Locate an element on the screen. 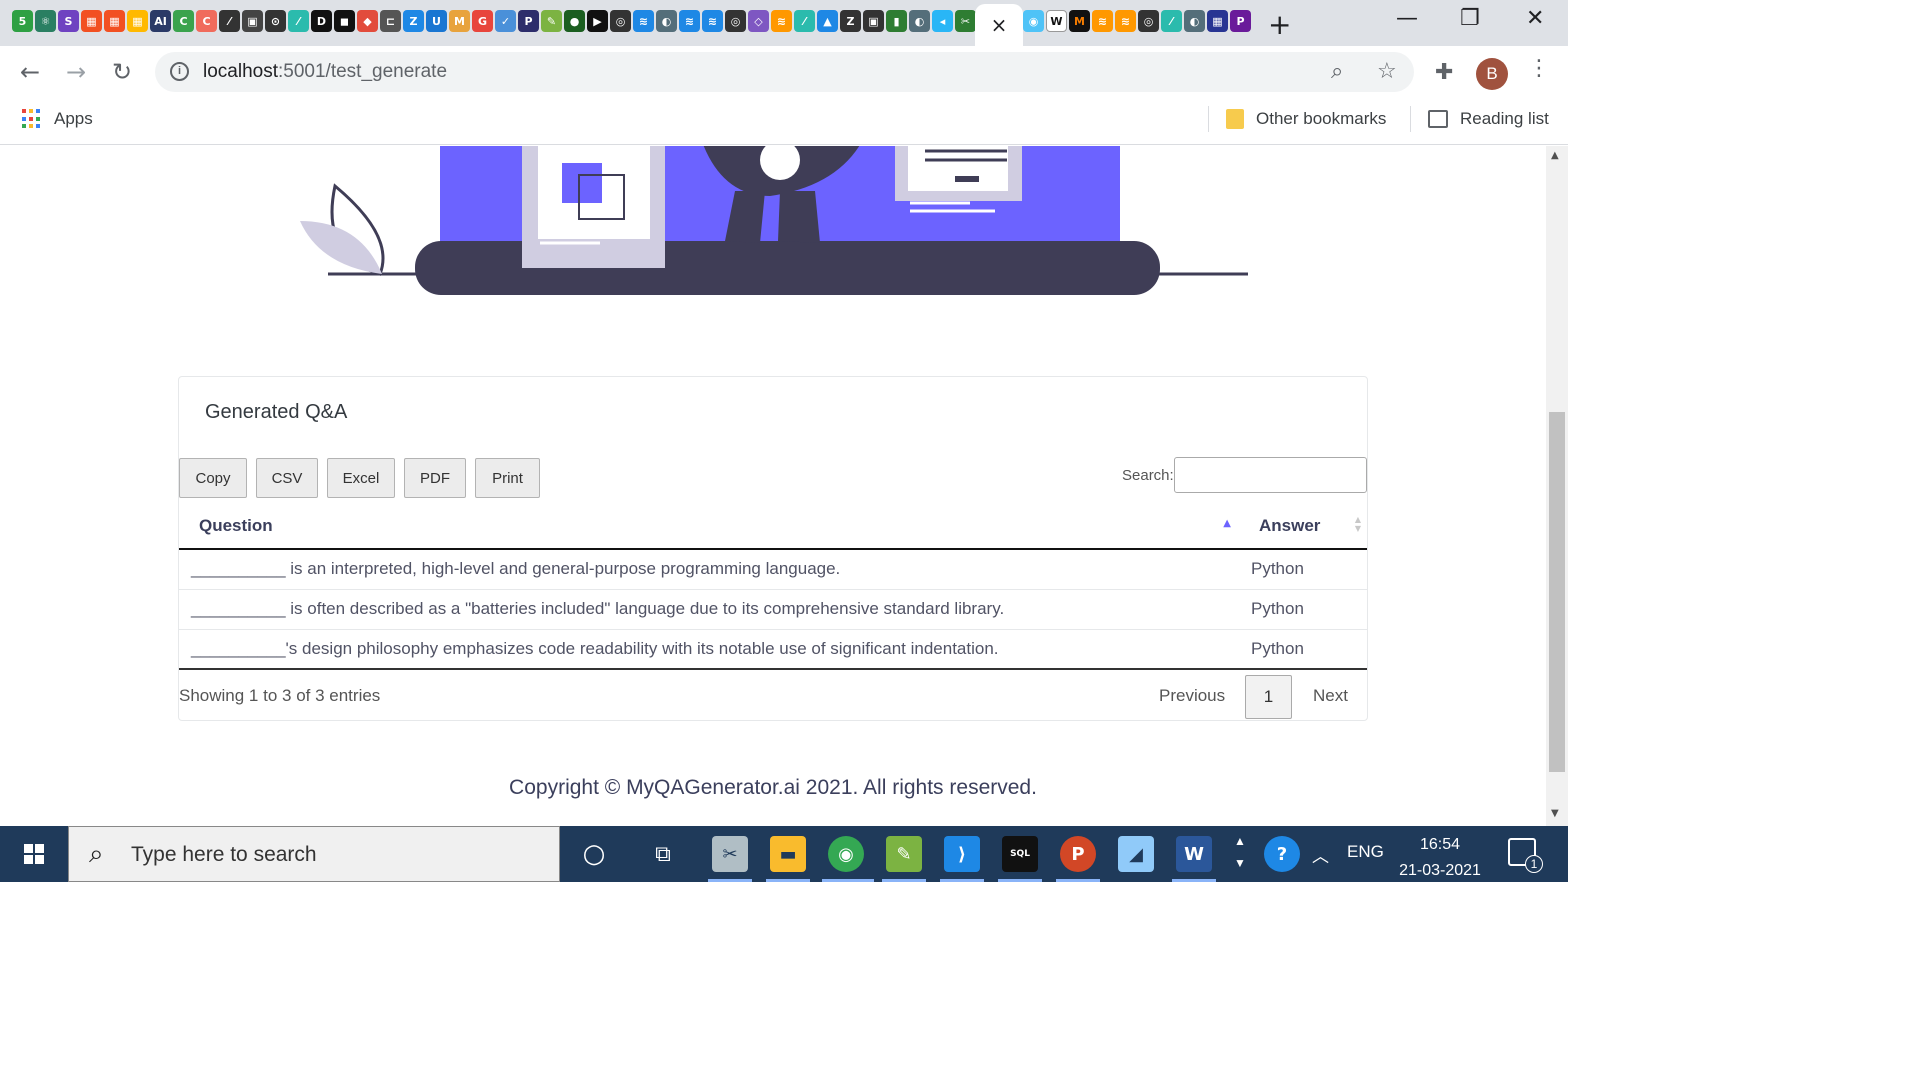  powerpoint-icon: P is located at coordinates (1078, 854).